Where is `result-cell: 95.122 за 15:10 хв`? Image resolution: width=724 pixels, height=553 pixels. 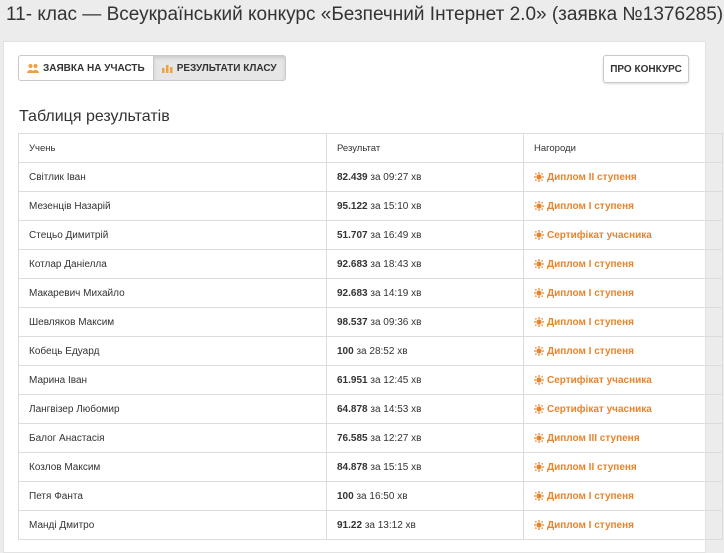
result-cell: 95.122 за 15:10 хв is located at coordinates (425, 206).